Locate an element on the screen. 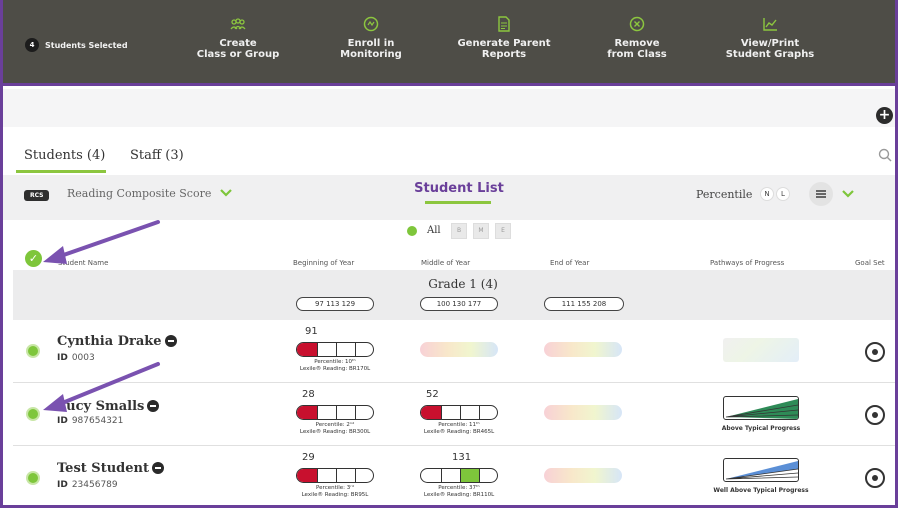 The height and width of the screenshot is (508, 898). boy-score: 28 is located at coordinates (308, 394).